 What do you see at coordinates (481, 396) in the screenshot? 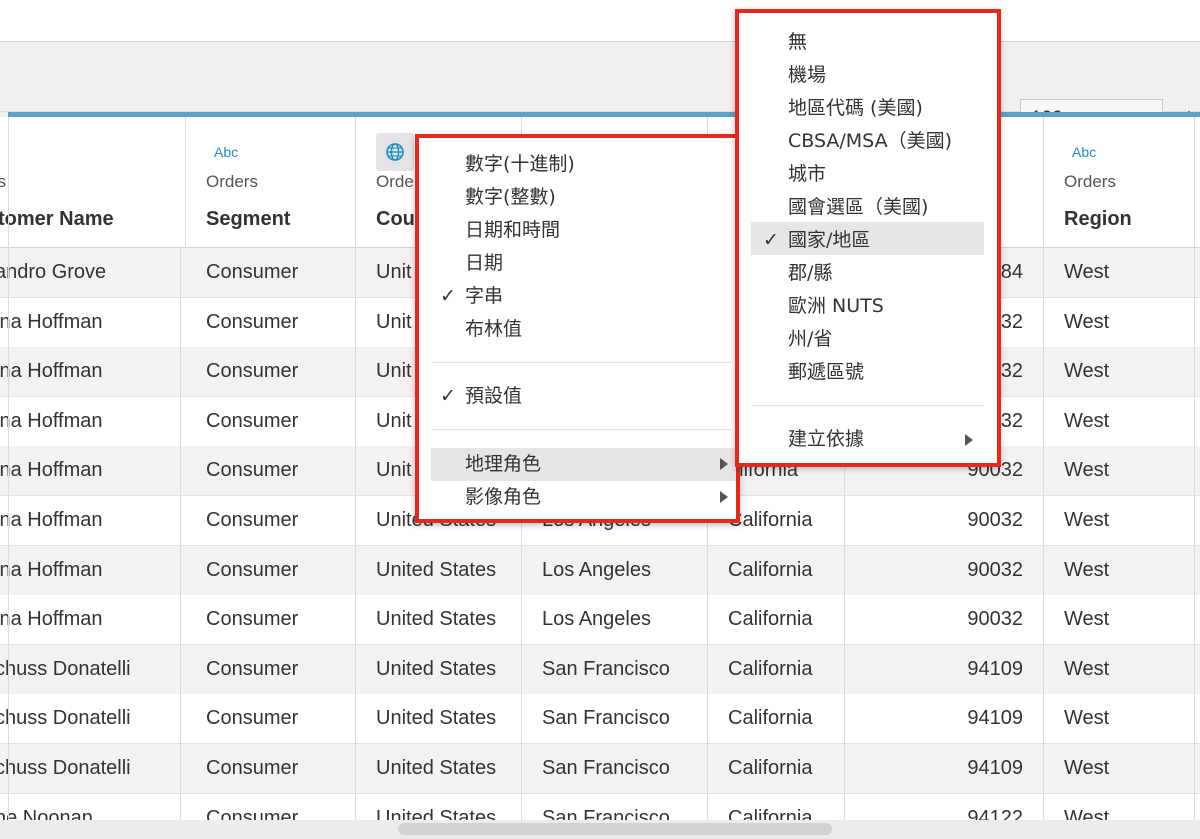
I see `menu-item-default: ✓ 預設值` at bounding box center [481, 396].